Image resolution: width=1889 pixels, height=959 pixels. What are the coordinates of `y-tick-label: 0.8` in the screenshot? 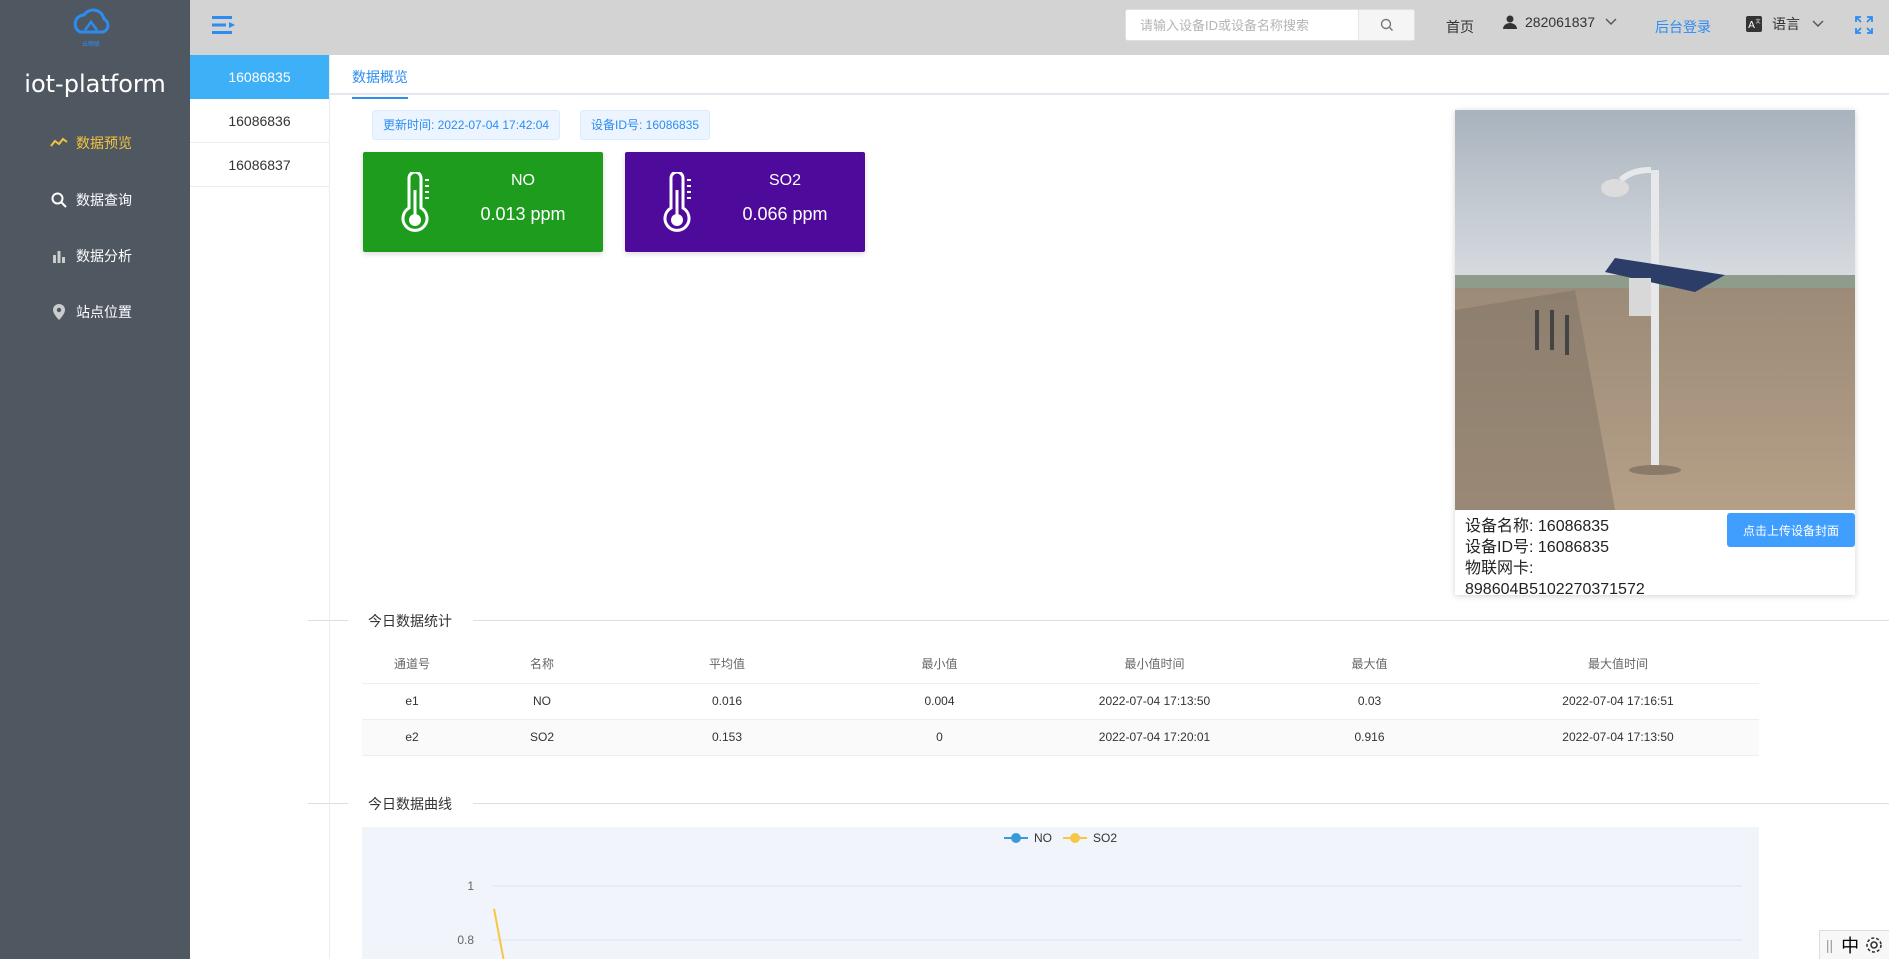 It's located at (465, 940).